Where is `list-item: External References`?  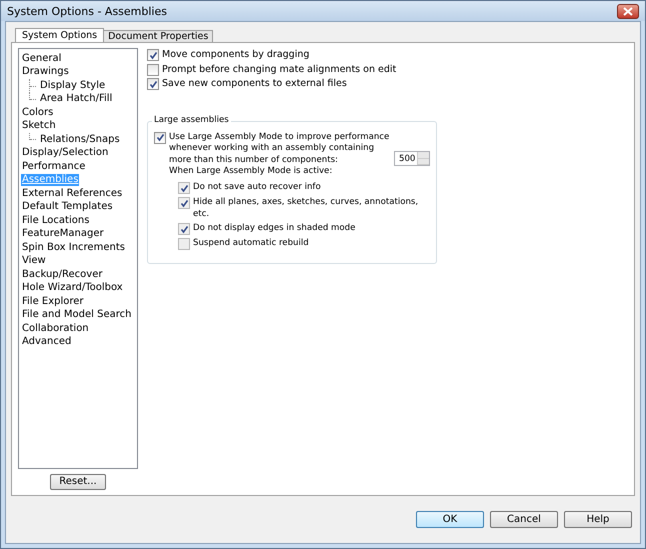
list-item: External References is located at coordinates (72, 194).